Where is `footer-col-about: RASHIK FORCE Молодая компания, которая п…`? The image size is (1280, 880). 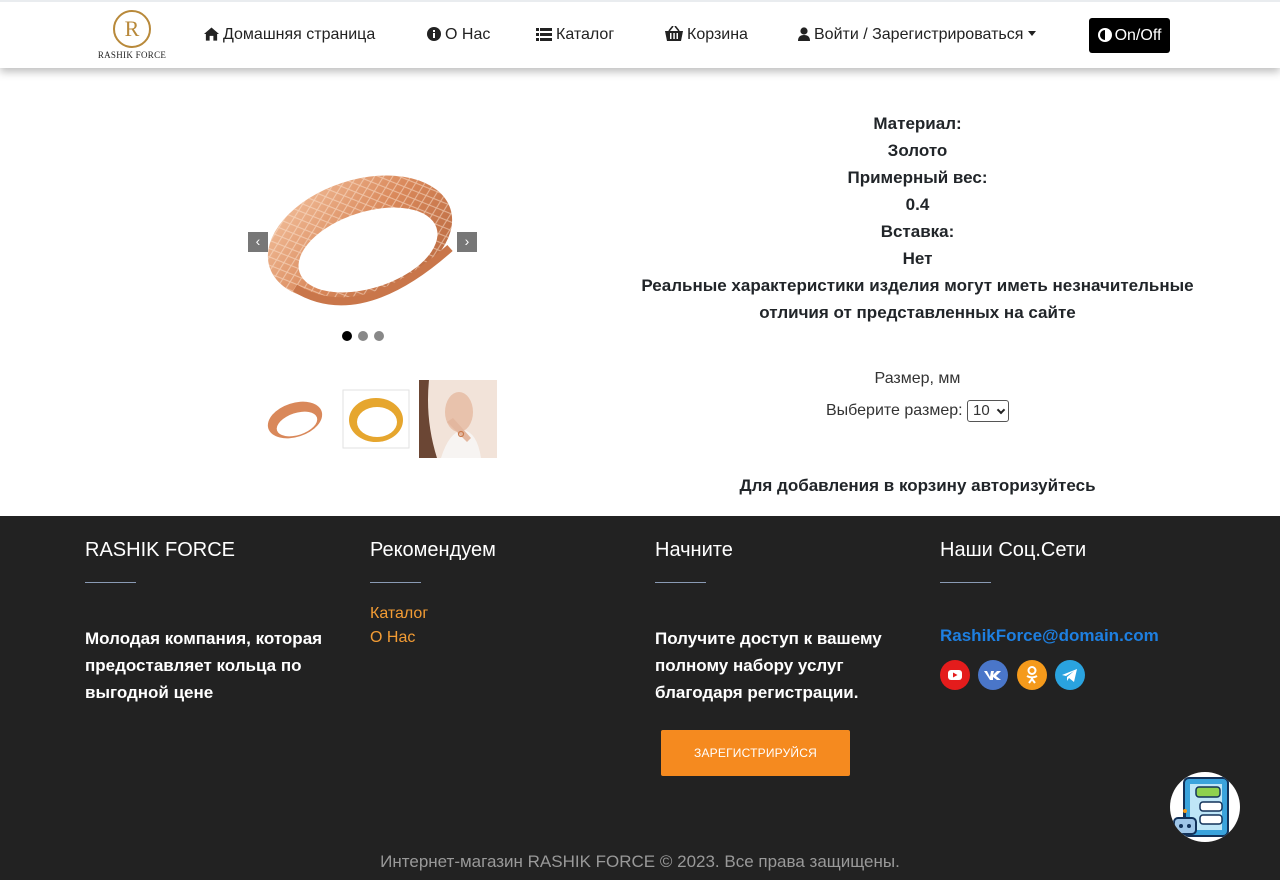
footer-col-about: RASHIK FORCE Молодая компания, которая п… is located at coordinates (220, 622).